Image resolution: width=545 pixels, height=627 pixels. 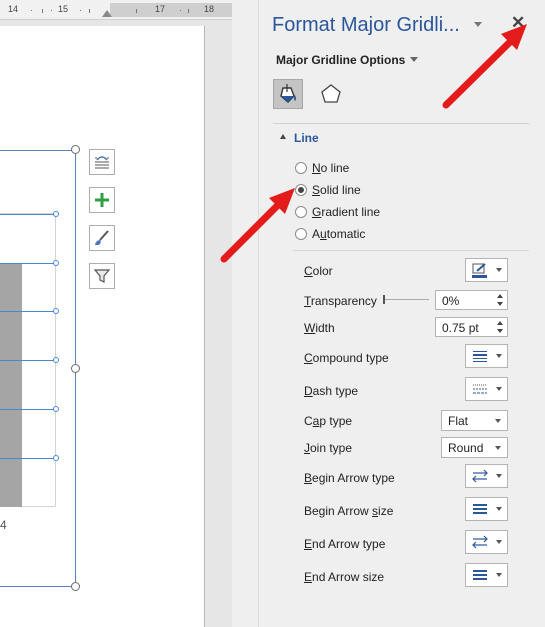 What do you see at coordinates (13, 9) in the screenshot?
I see `ruler-number: 14` at bounding box center [13, 9].